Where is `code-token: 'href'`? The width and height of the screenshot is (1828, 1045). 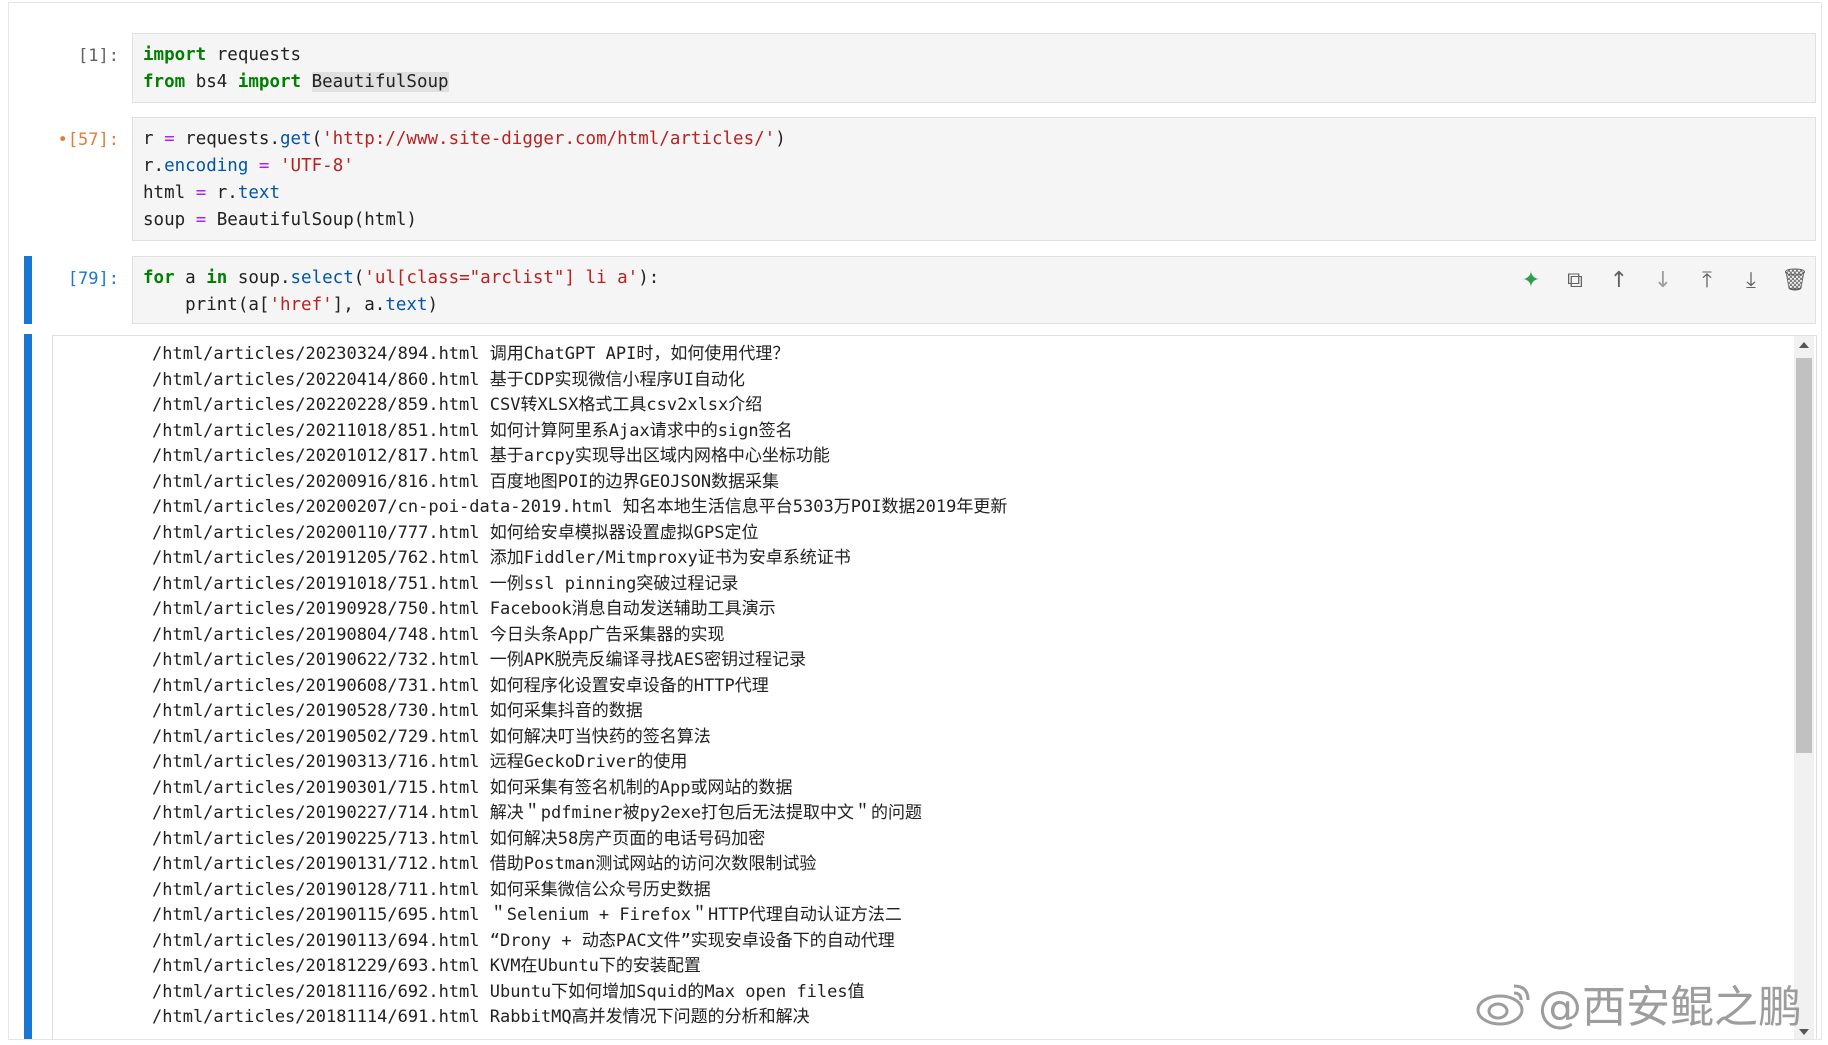
code-token: 'href' is located at coordinates (301, 305).